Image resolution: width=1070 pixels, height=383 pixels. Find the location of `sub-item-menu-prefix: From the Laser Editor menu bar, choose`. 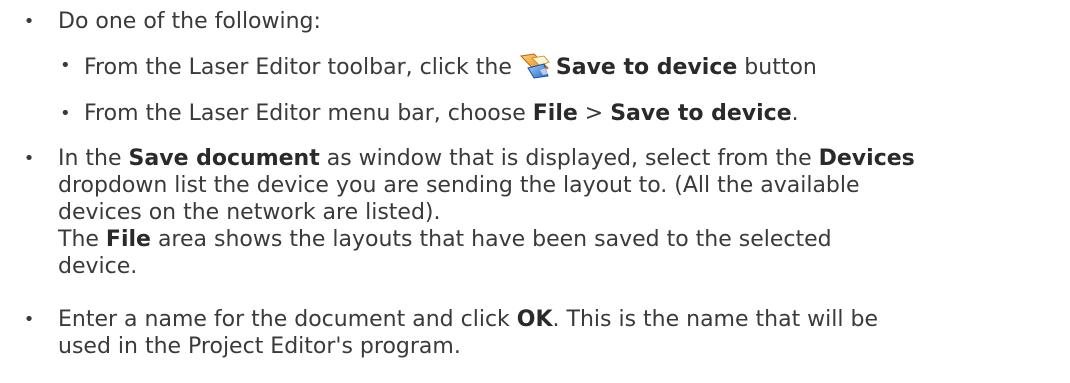

sub-item-menu-prefix: From the Laser Editor menu bar, choose is located at coordinates (308, 113).